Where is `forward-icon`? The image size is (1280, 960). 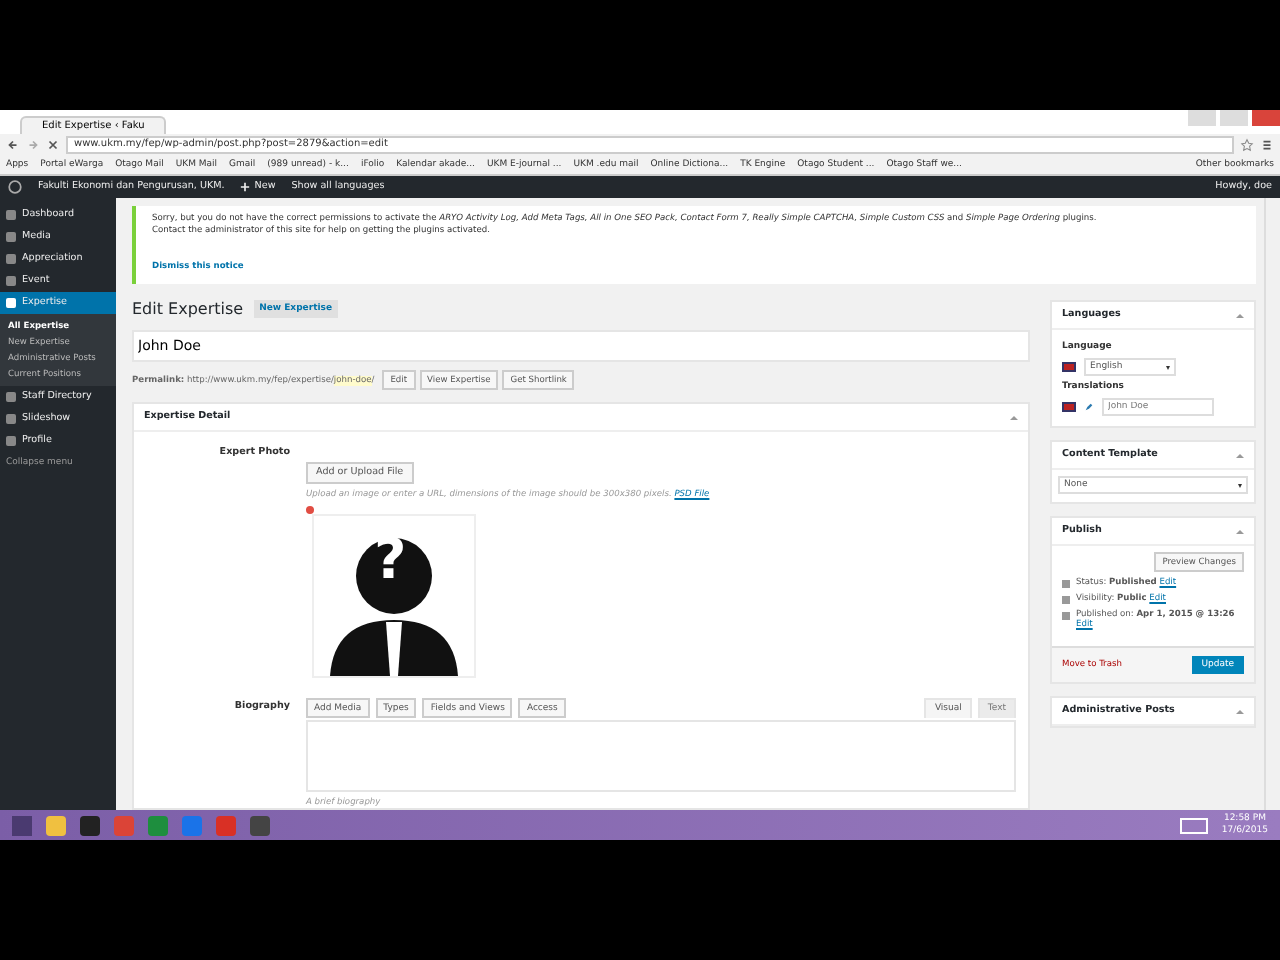
forward-icon is located at coordinates (33, 145).